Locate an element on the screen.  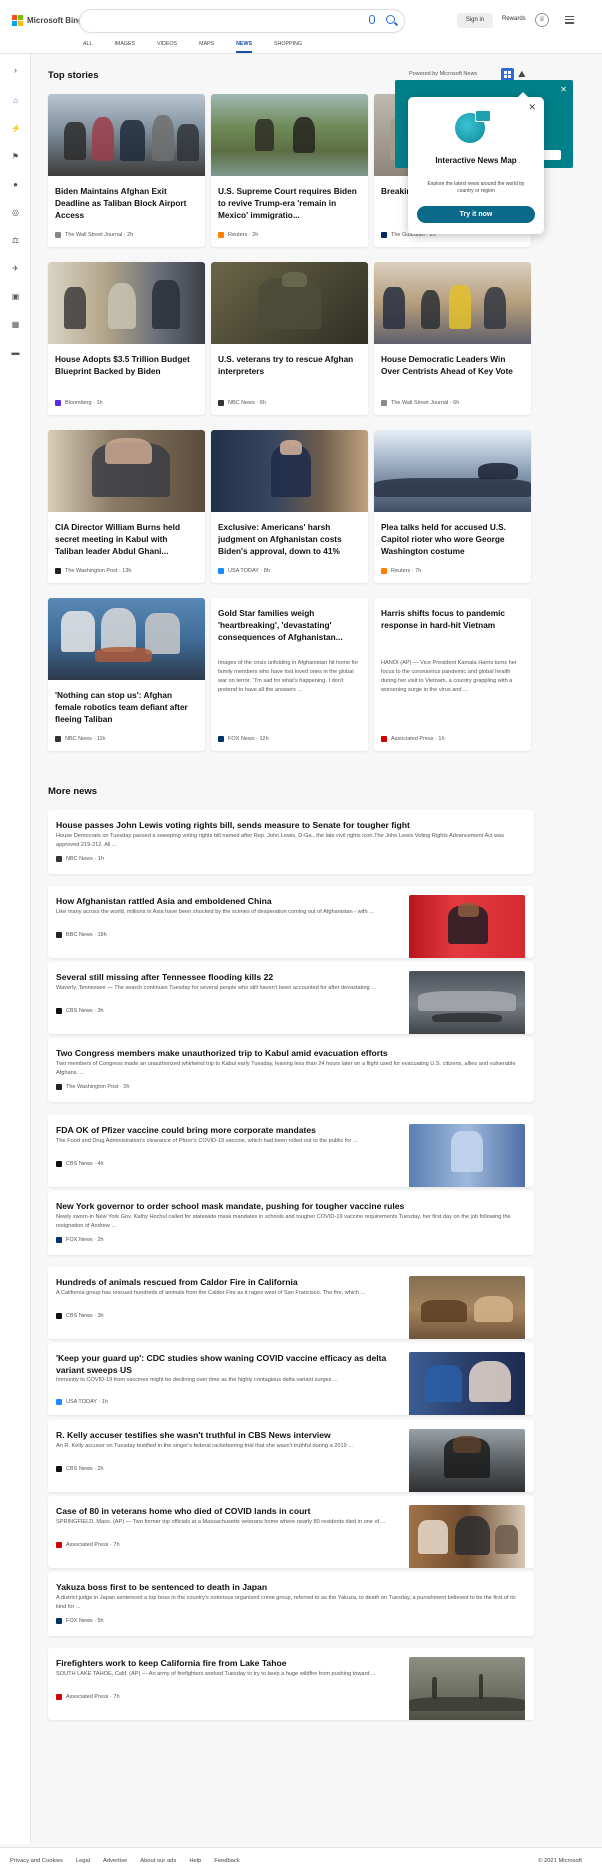
news-source: Associated Press · 7h is located at coordinates (88, 1697).